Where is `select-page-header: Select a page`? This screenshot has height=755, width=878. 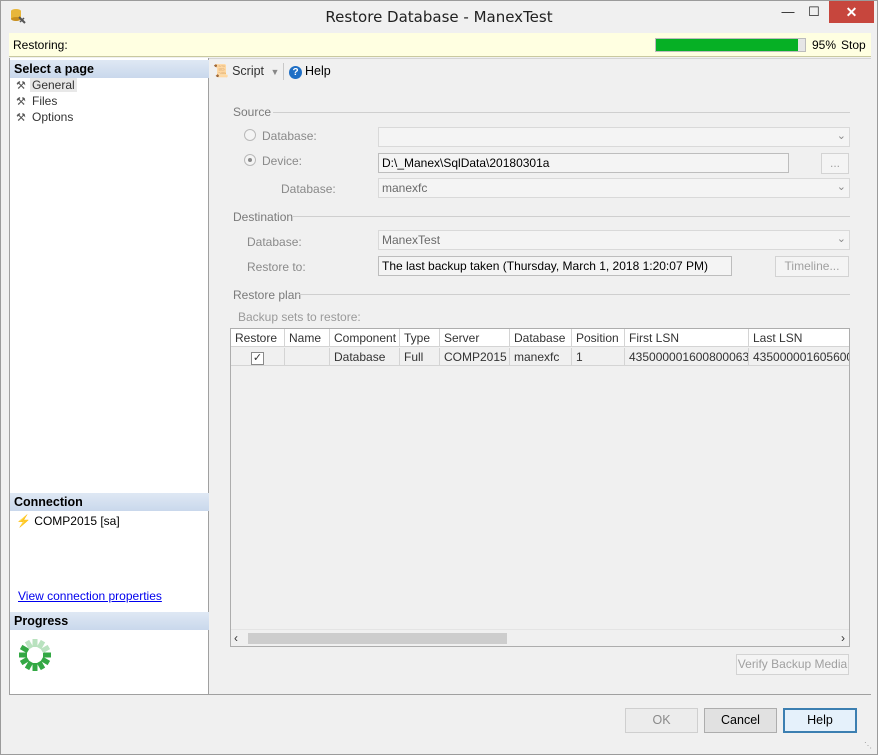
select-page-header: Select a page is located at coordinates (109, 69).